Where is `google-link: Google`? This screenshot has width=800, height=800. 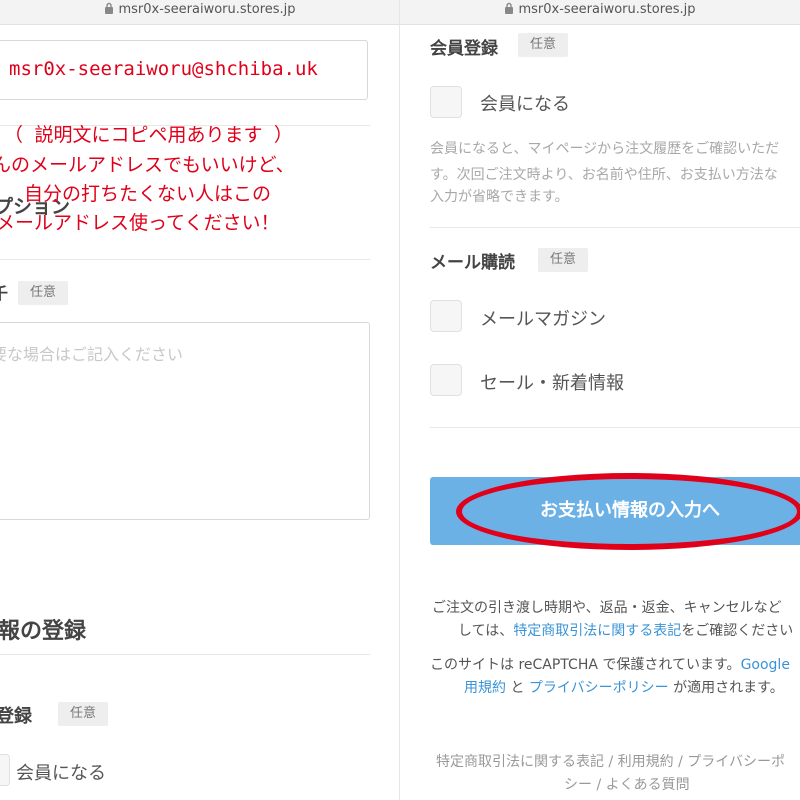 google-link: Google is located at coordinates (765, 665).